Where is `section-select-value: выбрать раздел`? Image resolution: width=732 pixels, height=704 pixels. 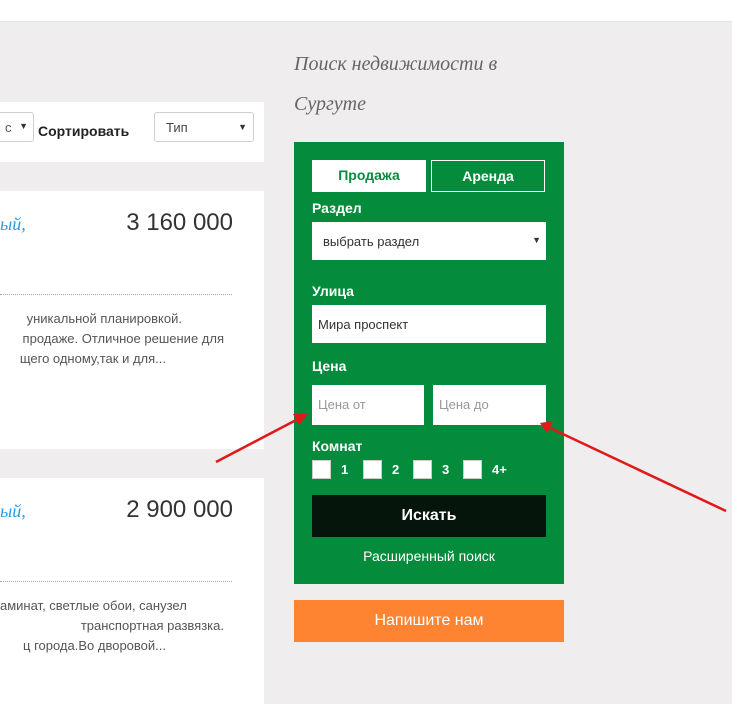 section-select-value: выбрать раздел is located at coordinates (371, 241).